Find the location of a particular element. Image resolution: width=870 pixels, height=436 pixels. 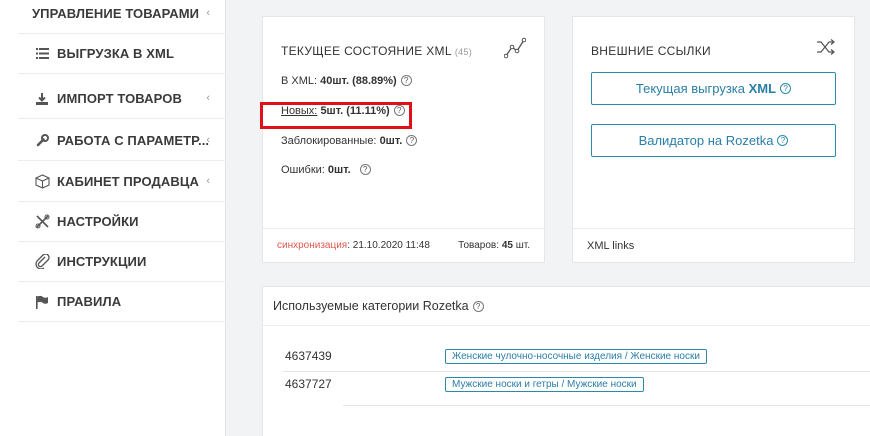

sidebar-item-label: ВЫГРУЗКА В XML is located at coordinates (115, 53).